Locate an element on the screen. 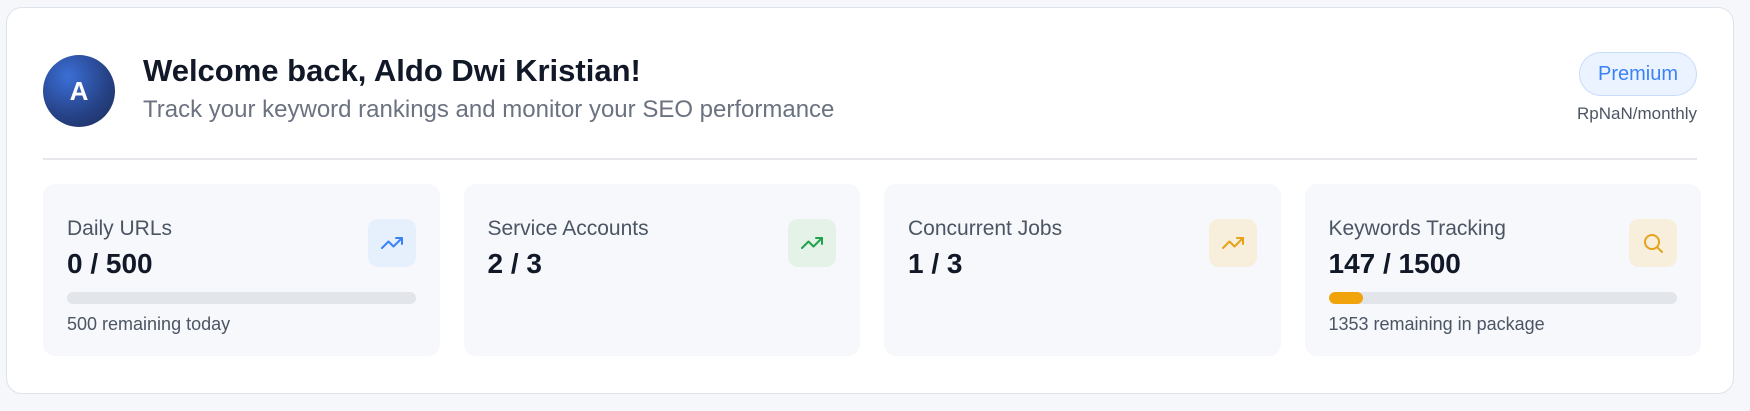 Image resolution: width=1750 pixels, height=411 pixels. stat-card-daily-urls: Daily URLs 0 / 500 500 remaining today is located at coordinates (241, 270).